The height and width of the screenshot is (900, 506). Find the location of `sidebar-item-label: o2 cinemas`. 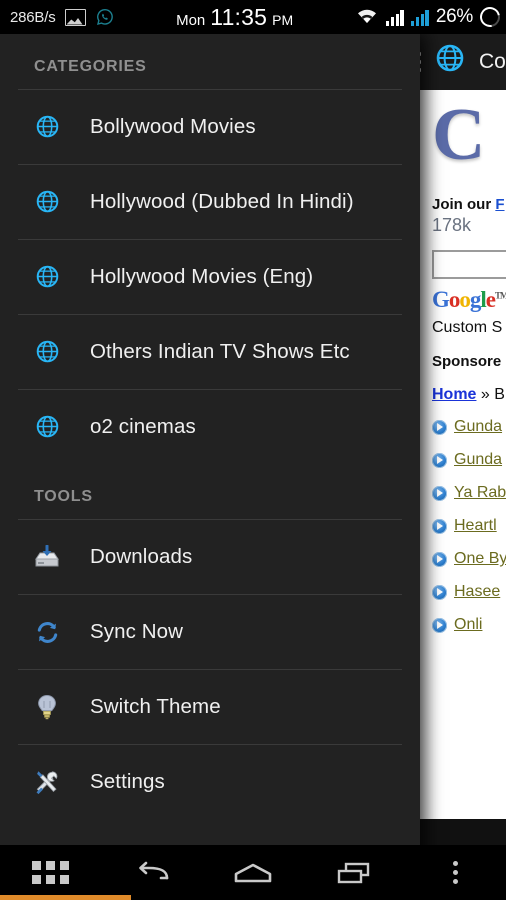

sidebar-item-label: o2 cinemas is located at coordinates (143, 426).